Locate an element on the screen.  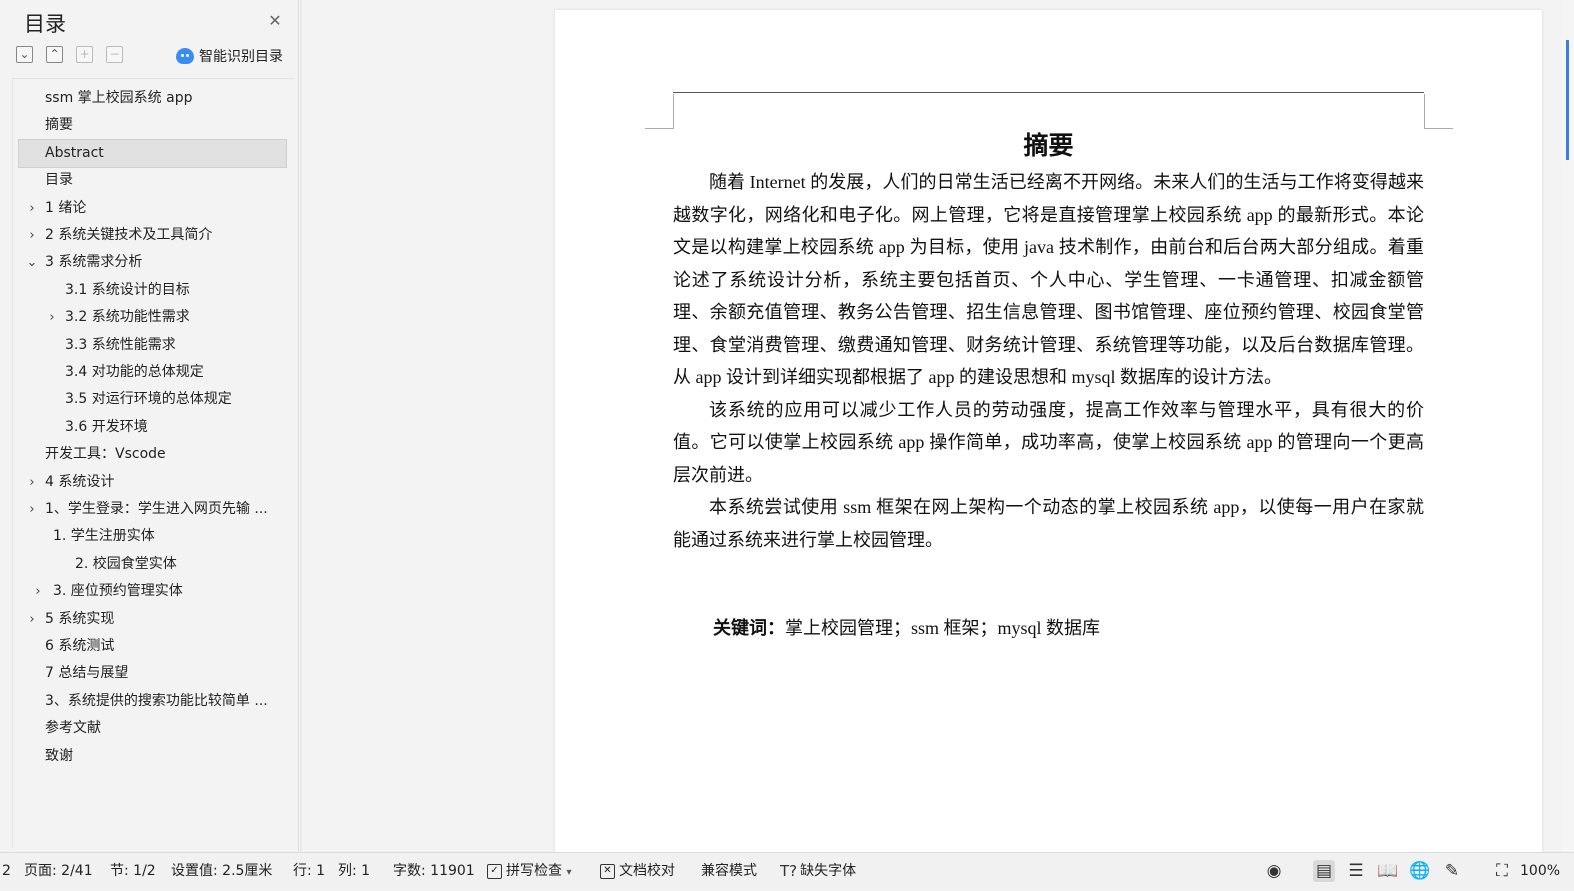
zoom-level: 100% is located at coordinates (1540, 871).